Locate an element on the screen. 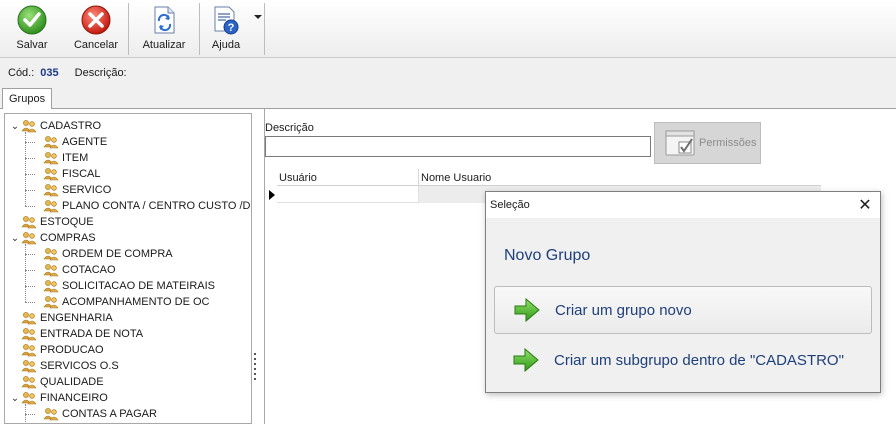 The image size is (896, 424). tab-grupos: Grupos is located at coordinates (27, 99).